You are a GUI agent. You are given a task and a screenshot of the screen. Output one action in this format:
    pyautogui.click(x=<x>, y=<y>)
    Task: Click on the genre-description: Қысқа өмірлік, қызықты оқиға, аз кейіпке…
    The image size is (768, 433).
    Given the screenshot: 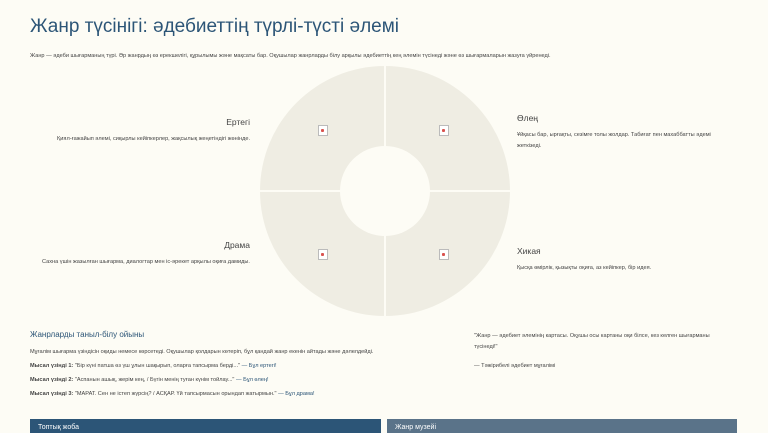 What is the action you would take?
    pyautogui.click(x=584, y=268)
    